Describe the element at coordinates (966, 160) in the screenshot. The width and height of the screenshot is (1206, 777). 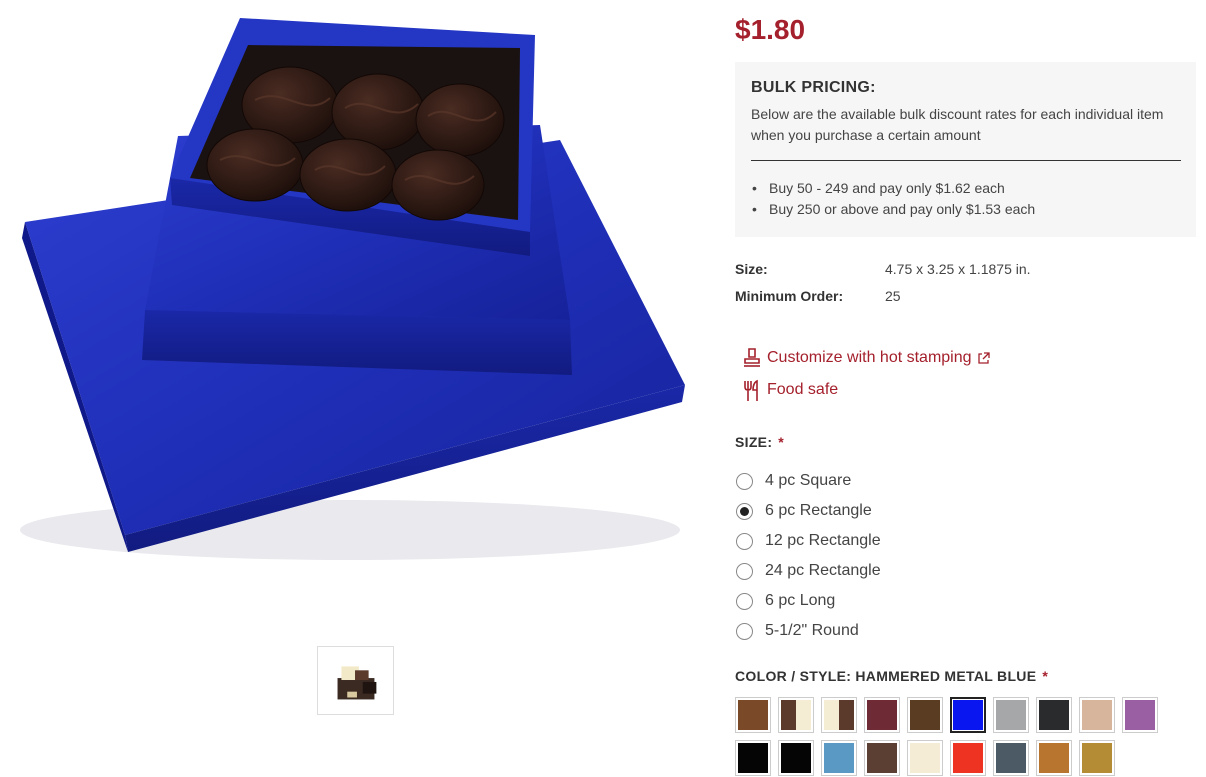
I see `divider` at that location.